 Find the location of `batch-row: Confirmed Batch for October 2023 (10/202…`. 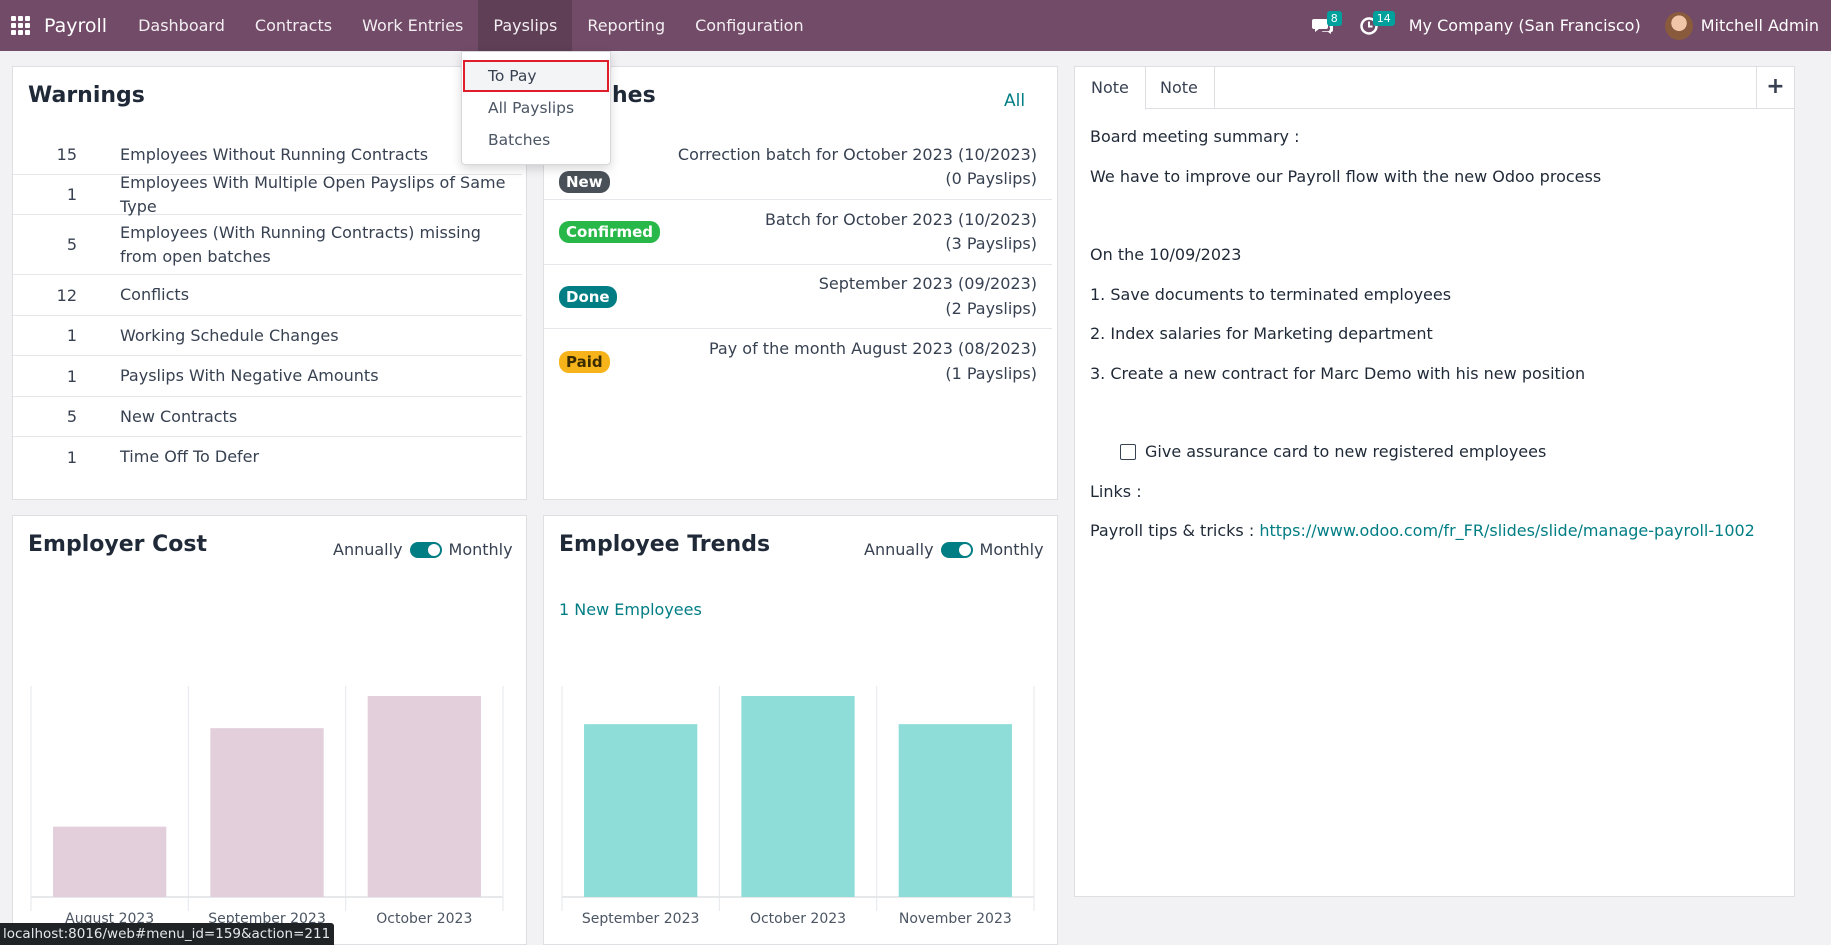

batch-row: Confirmed Batch for October 2023 (10/202… is located at coordinates (798, 232).